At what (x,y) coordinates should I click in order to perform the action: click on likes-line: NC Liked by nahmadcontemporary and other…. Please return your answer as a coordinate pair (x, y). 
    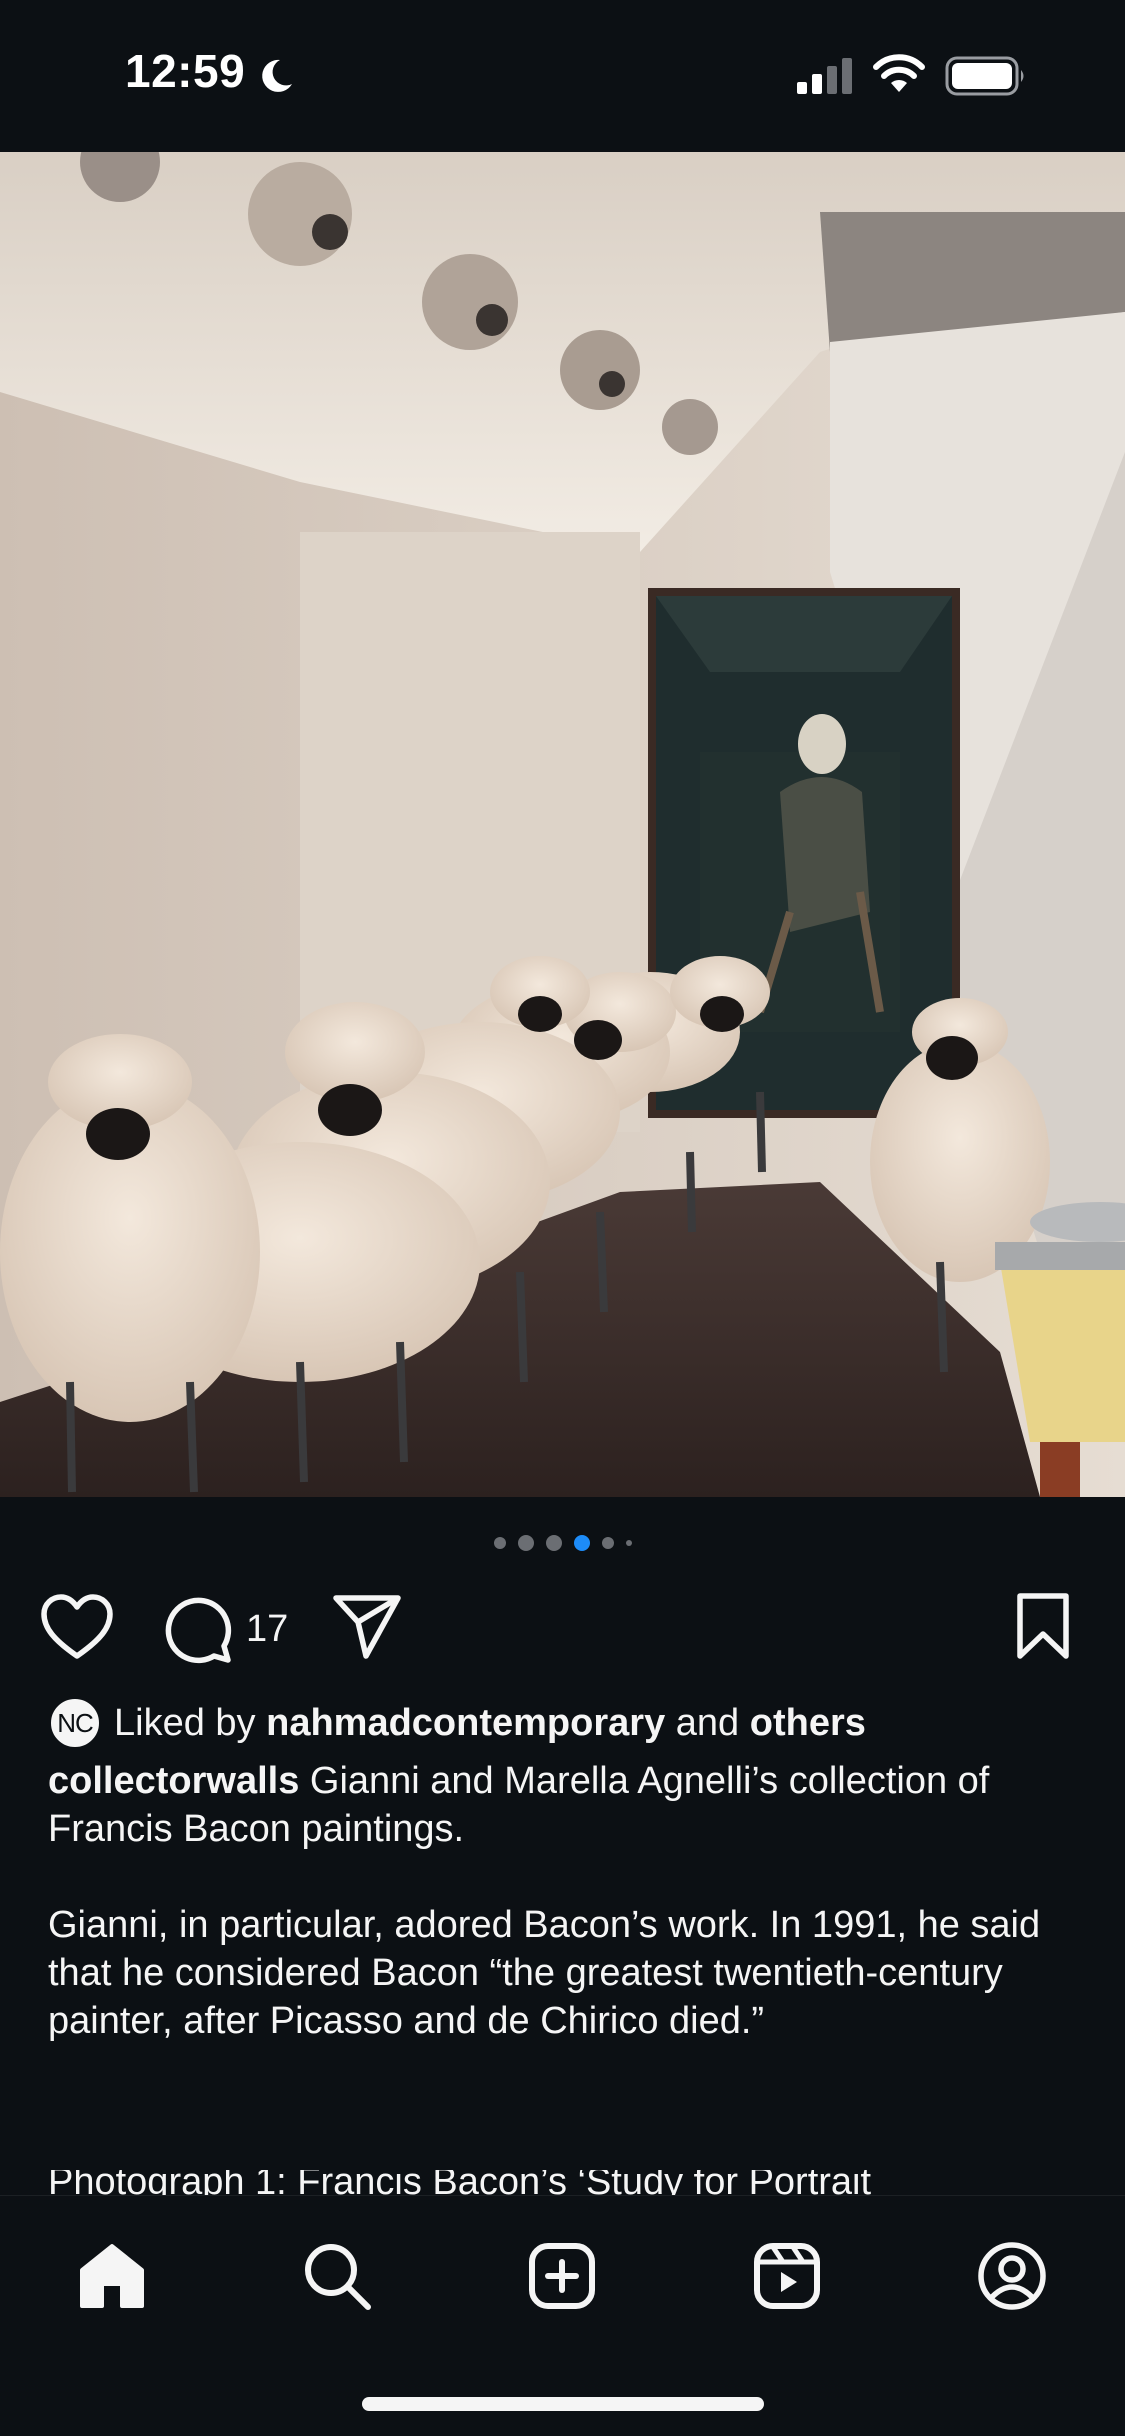
    Looking at the image, I should click on (568, 1723).